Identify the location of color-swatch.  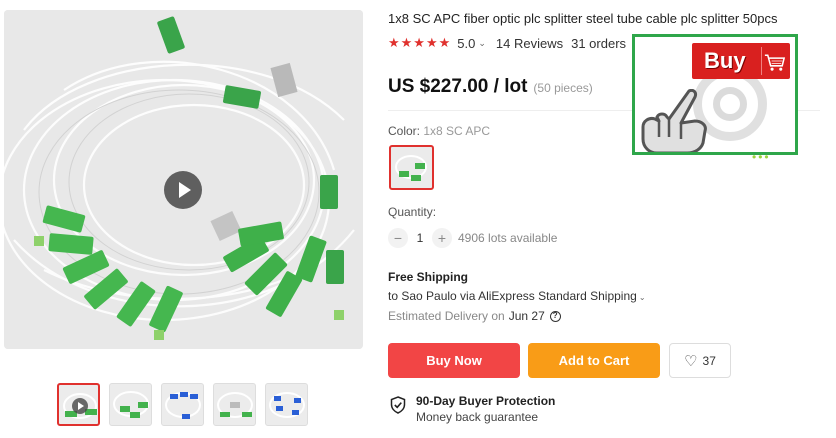
(411, 167).